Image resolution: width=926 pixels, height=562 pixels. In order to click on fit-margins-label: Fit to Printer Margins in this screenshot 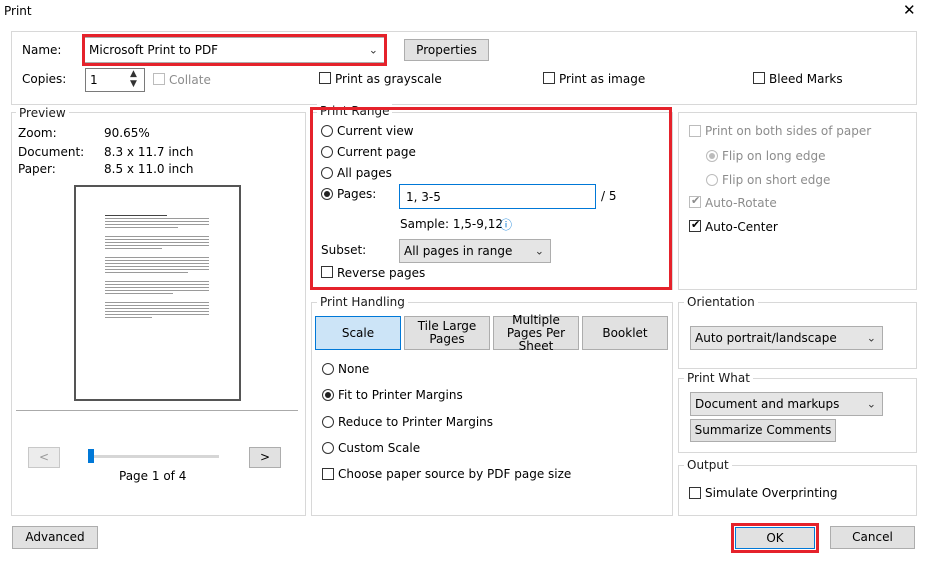, I will do `click(400, 395)`.